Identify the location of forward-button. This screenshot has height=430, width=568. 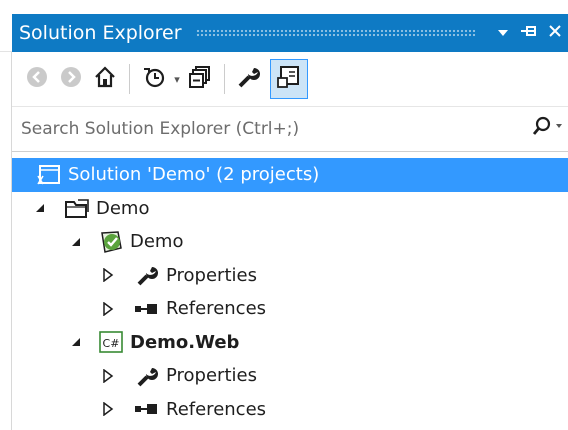
(71, 79).